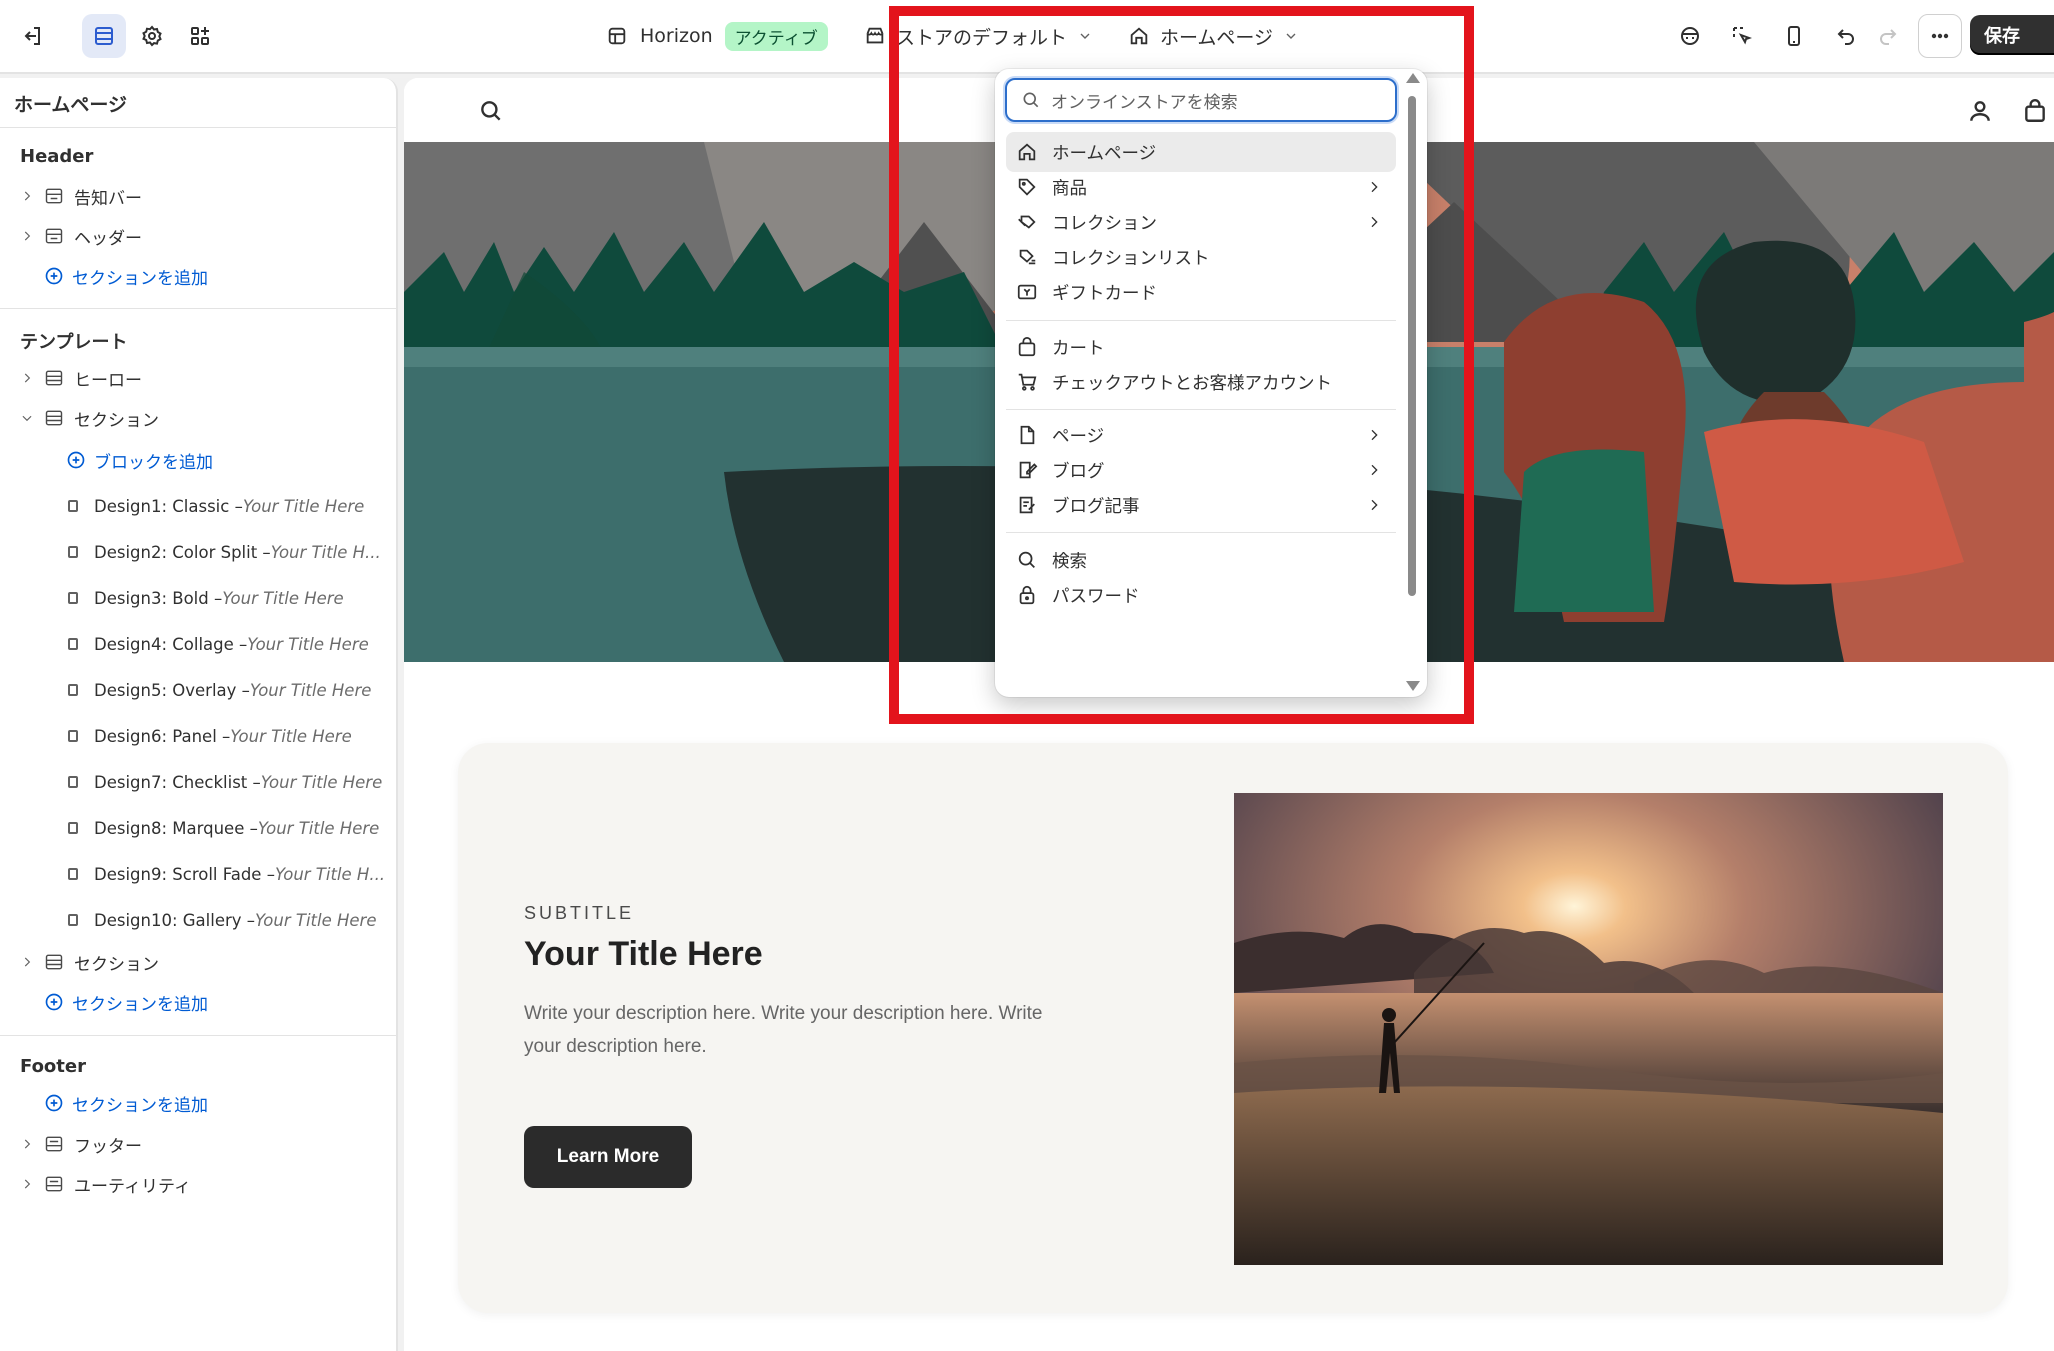  What do you see at coordinates (222, 920) in the screenshot?
I see `block-item: Design10: Gallery – Your Title Here` at bounding box center [222, 920].